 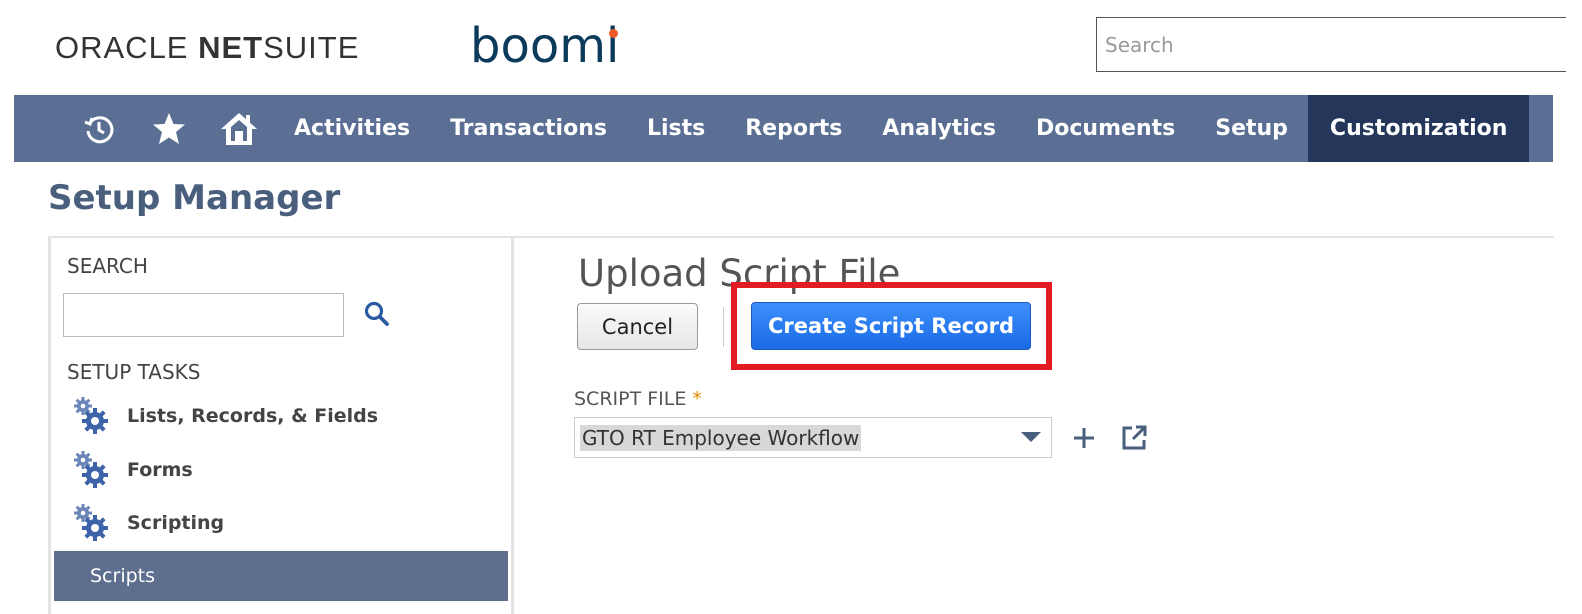 I want to click on sidebar-search-input, so click(x=203, y=315).